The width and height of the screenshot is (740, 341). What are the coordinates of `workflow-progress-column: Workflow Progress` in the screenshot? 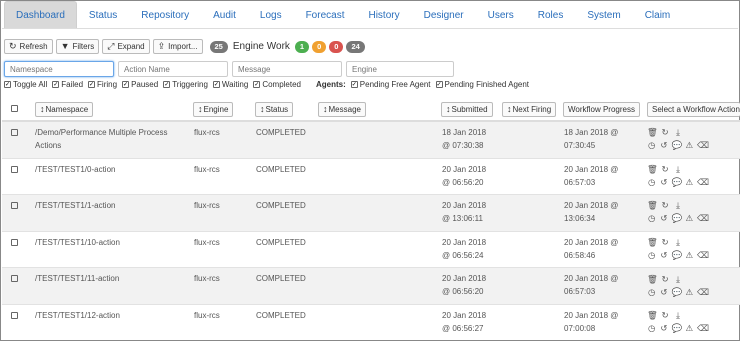 It's located at (601, 109).